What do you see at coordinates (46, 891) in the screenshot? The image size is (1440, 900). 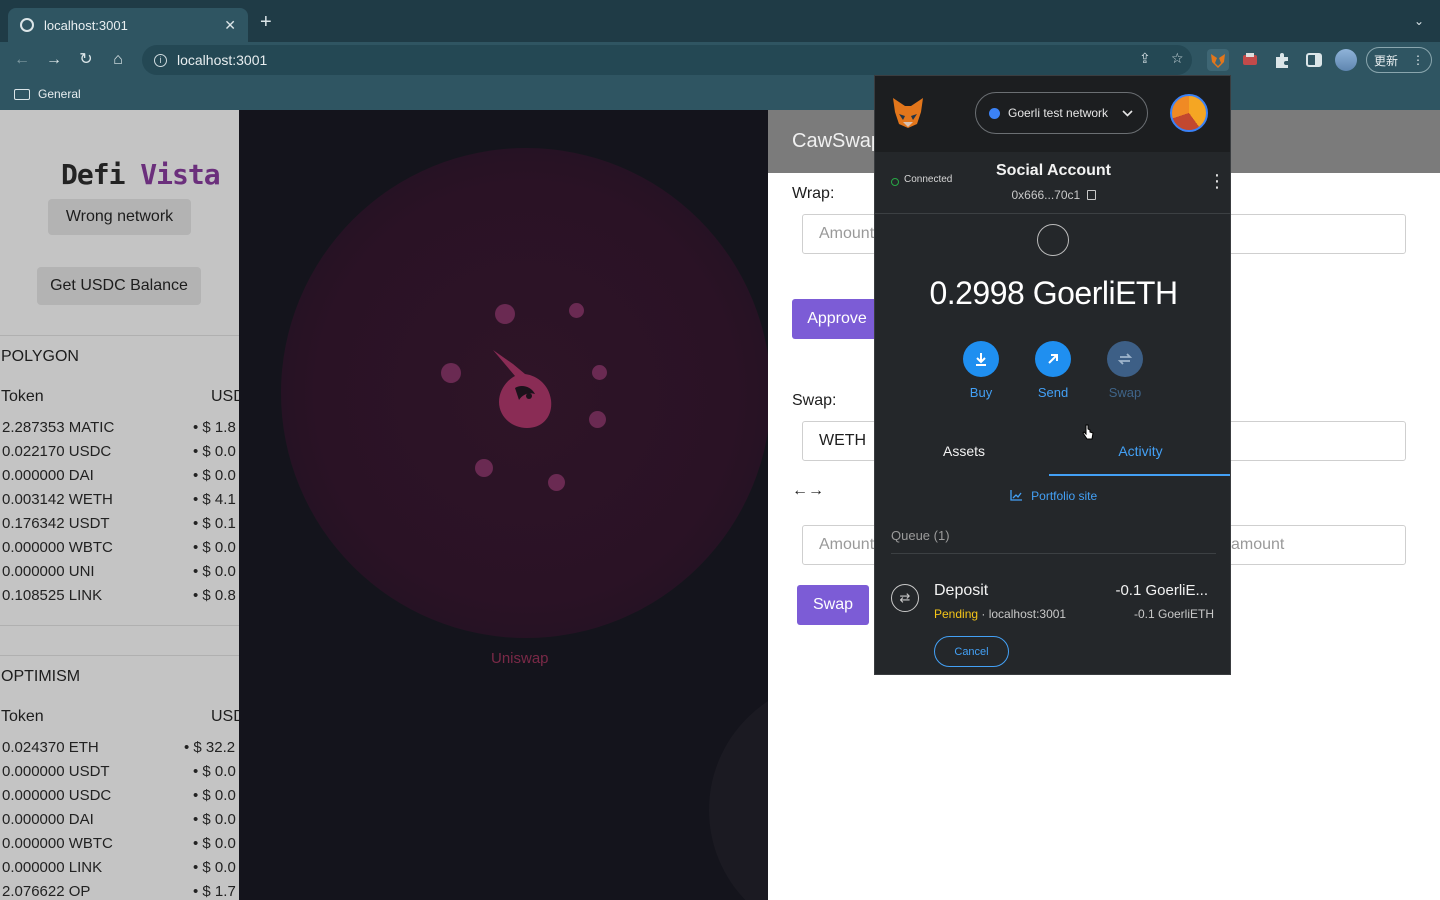 I see `token-amount: 2.076622 OP` at bounding box center [46, 891].